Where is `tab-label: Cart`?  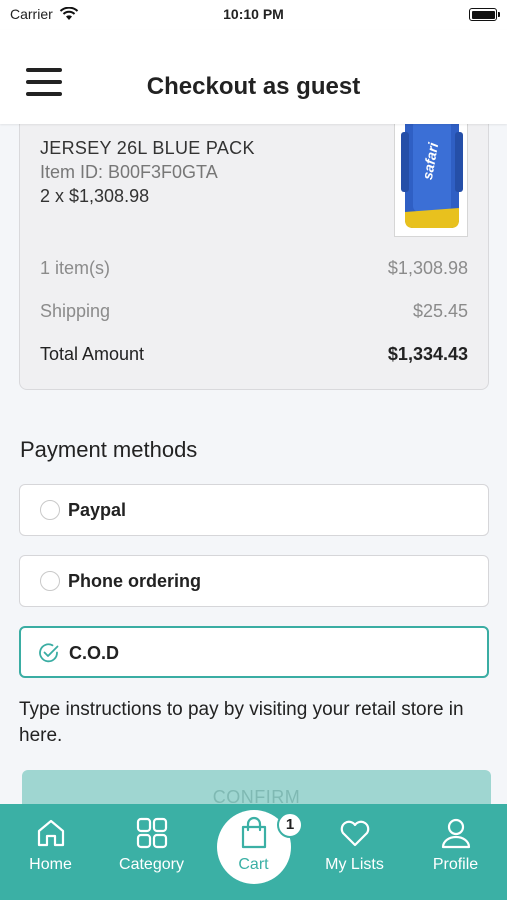
tab-label: Cart is located at coordinates (253, 864).